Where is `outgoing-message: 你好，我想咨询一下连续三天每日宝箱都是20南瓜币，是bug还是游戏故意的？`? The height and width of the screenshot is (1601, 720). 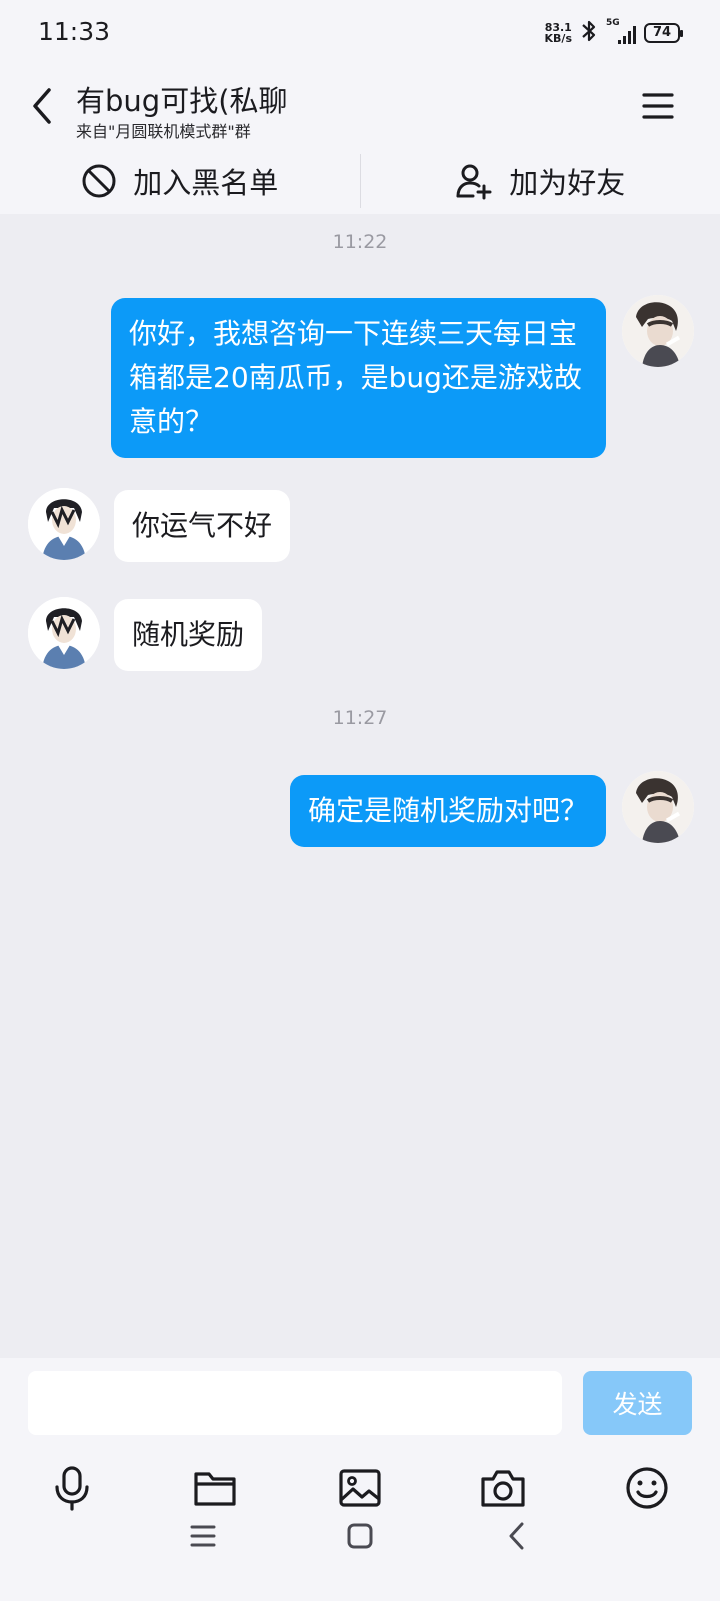
outgoing-message: 你好，我想咨询一下连续三天每日宝箱都是20南瓜币，是bug还是游戏故意的？ is located at coordinates (358, 378).